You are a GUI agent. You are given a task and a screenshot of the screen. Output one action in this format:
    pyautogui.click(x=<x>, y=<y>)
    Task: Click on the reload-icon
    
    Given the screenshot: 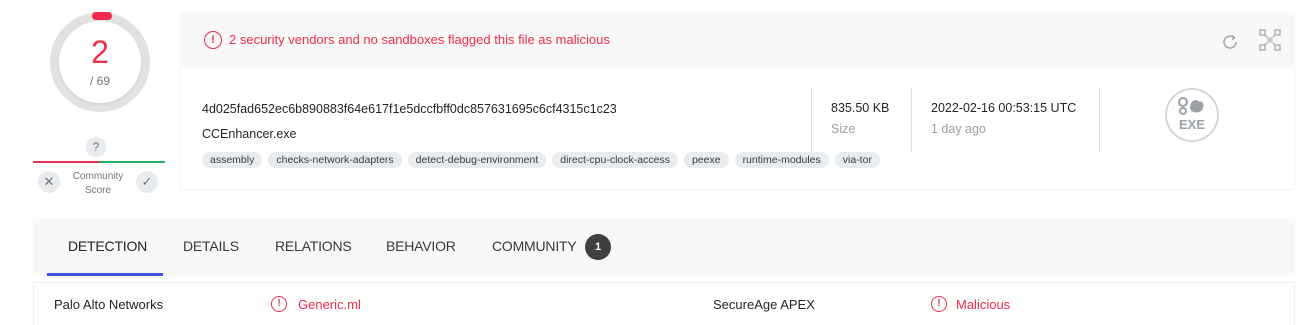 What is the action you would take?
    pyautogui.click(x=1230, y=42)
    